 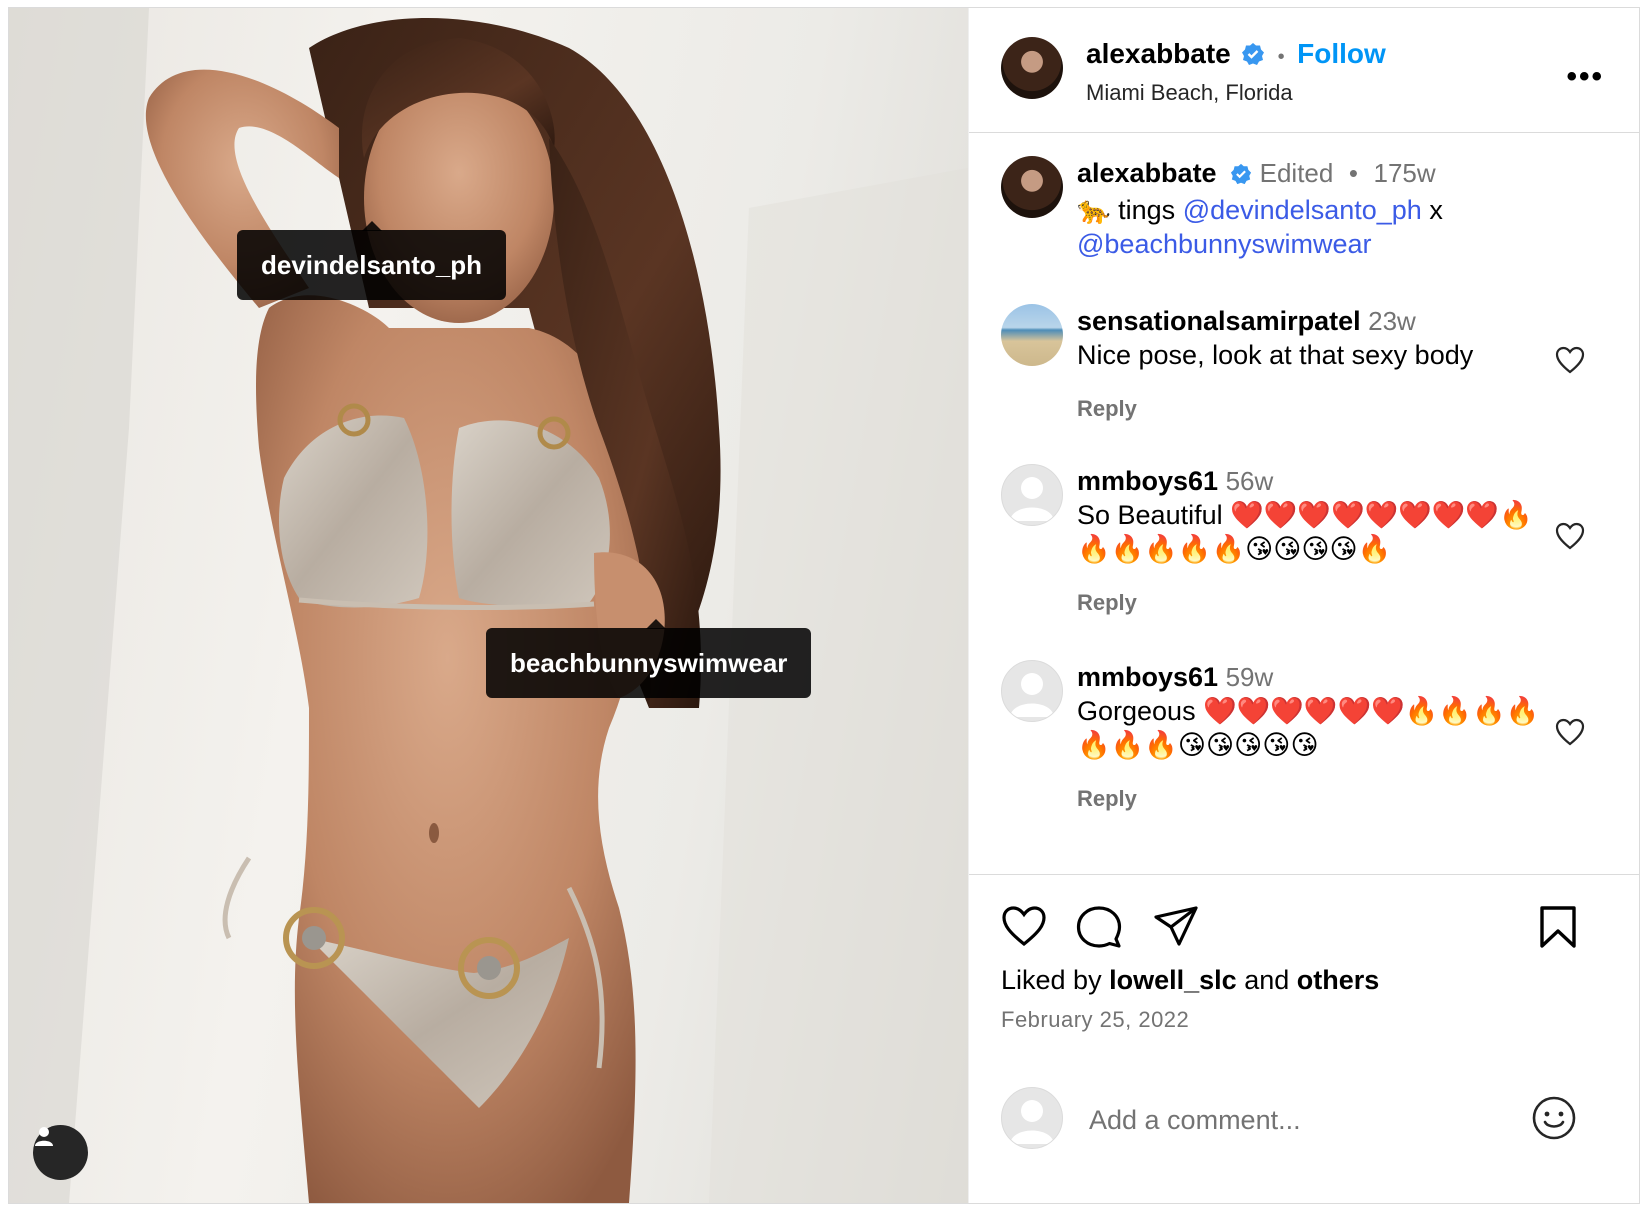 I want to click on emoji-smiley-icon, so click(x=1554, y=1118).